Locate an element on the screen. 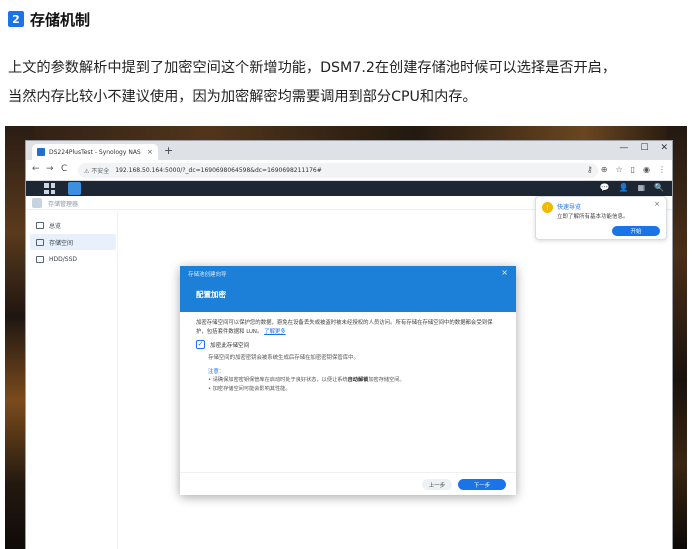 The image size is (692, 549). back-icon: ← is located at coordinates (36, 169).